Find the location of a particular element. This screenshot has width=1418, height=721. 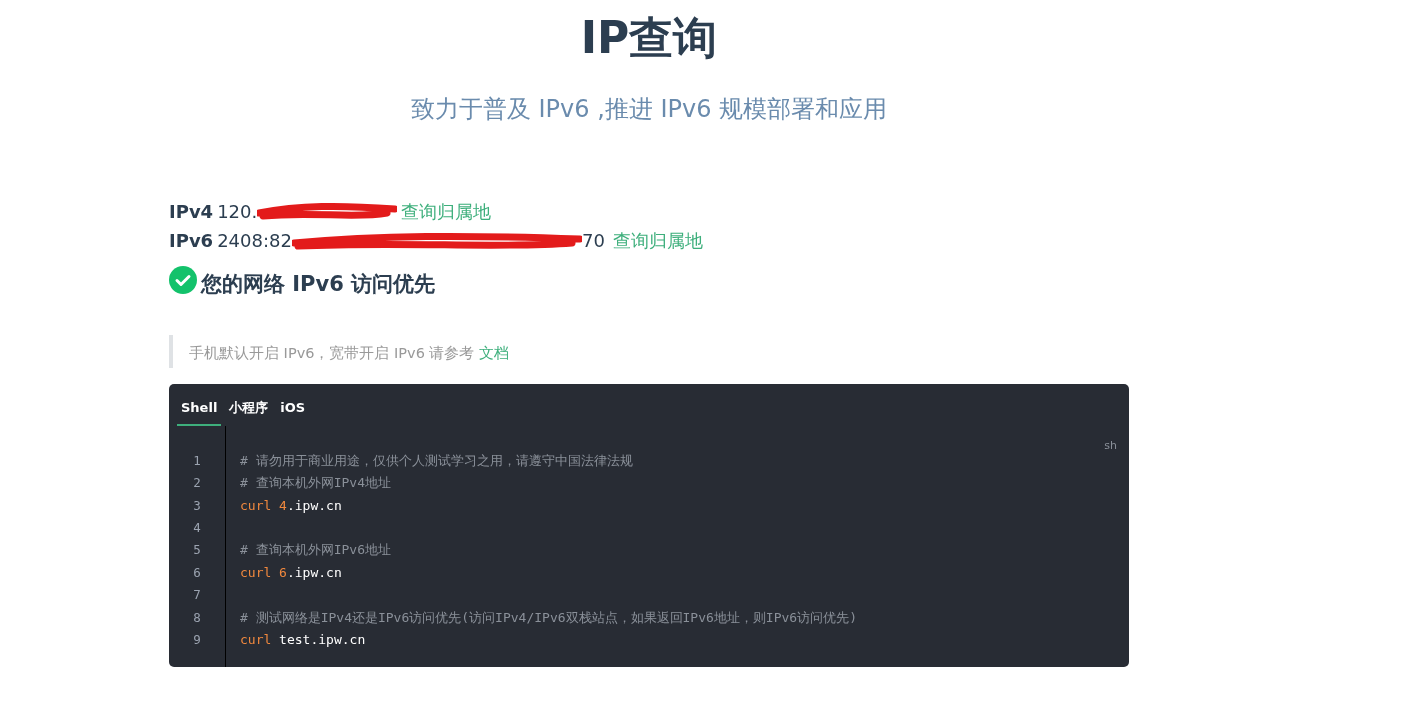

address-value: 70 is located at coordinates (593, 241).